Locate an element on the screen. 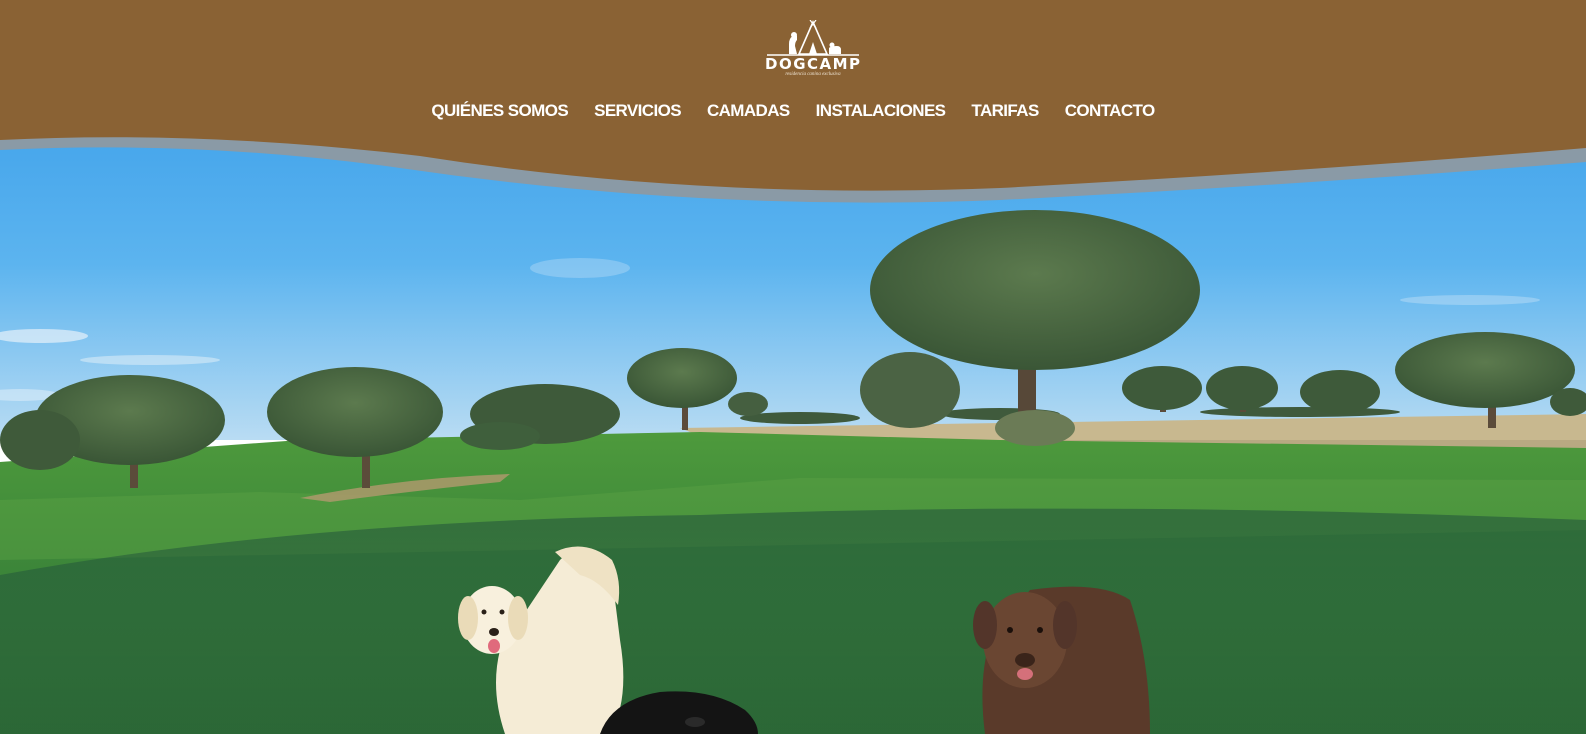 The image size is (1586, 734). nav-item-tarifas: TARIFAS is located at coordinates (1004, 111).